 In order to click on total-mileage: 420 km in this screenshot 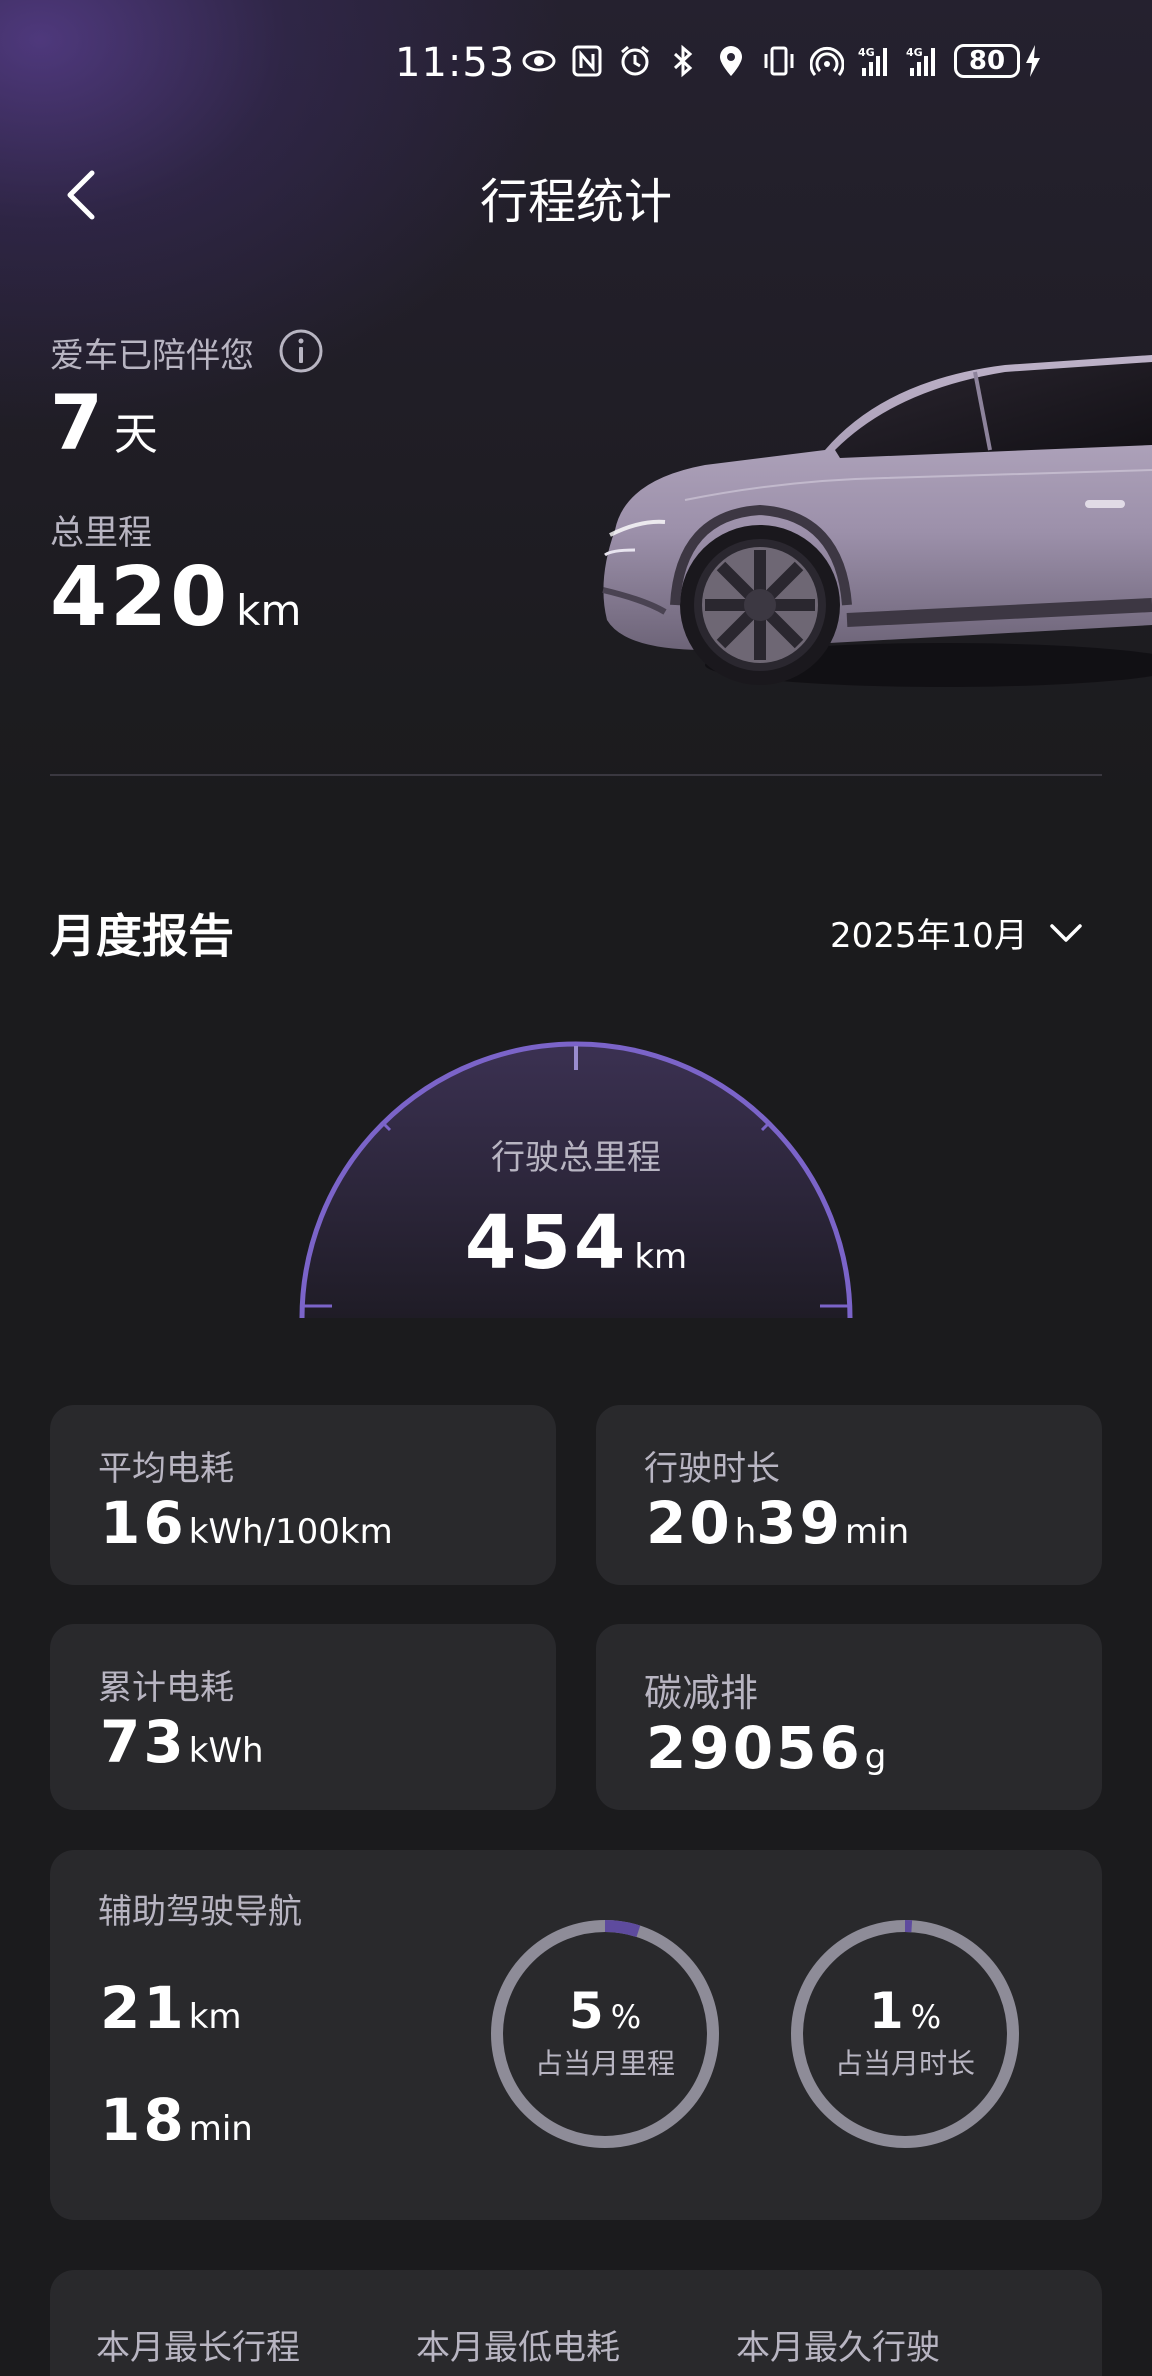, I will do `click(175, 597)`.